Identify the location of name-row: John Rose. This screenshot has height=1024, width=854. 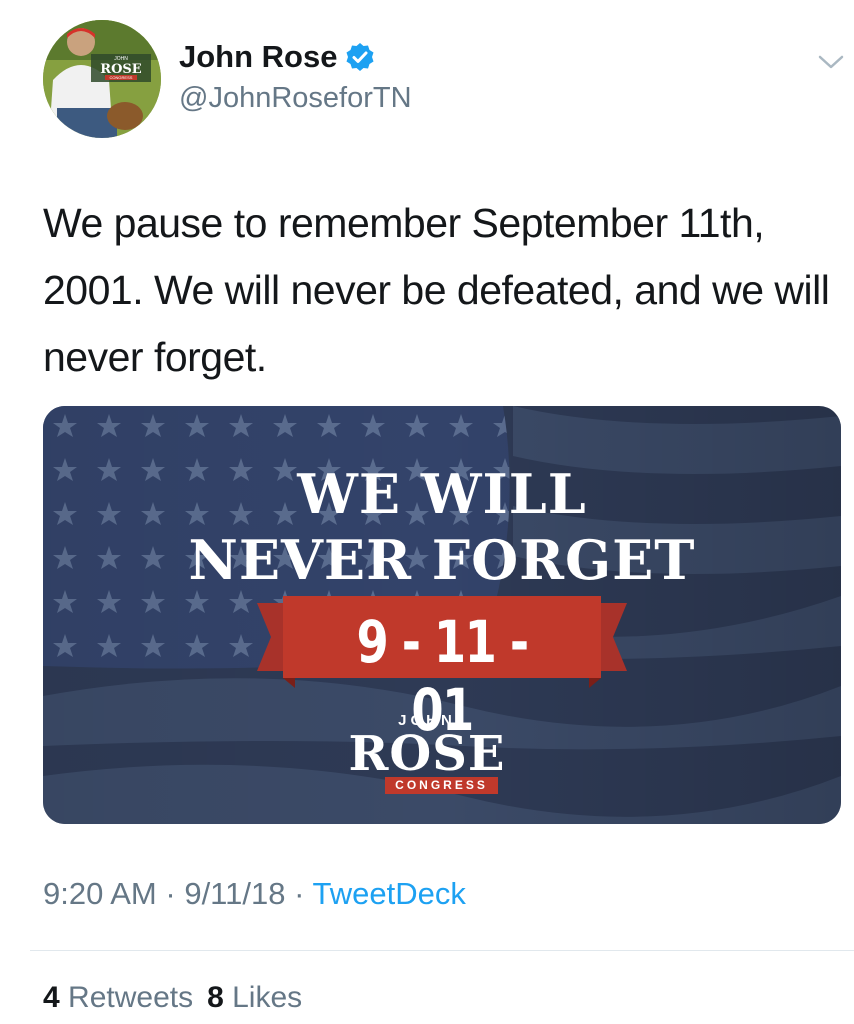
(277, 57).